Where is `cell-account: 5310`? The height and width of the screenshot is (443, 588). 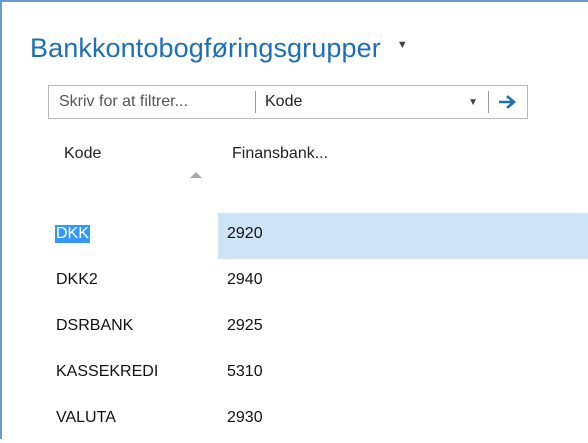
cell-account: 5310 is located at coordinates (245, 372).